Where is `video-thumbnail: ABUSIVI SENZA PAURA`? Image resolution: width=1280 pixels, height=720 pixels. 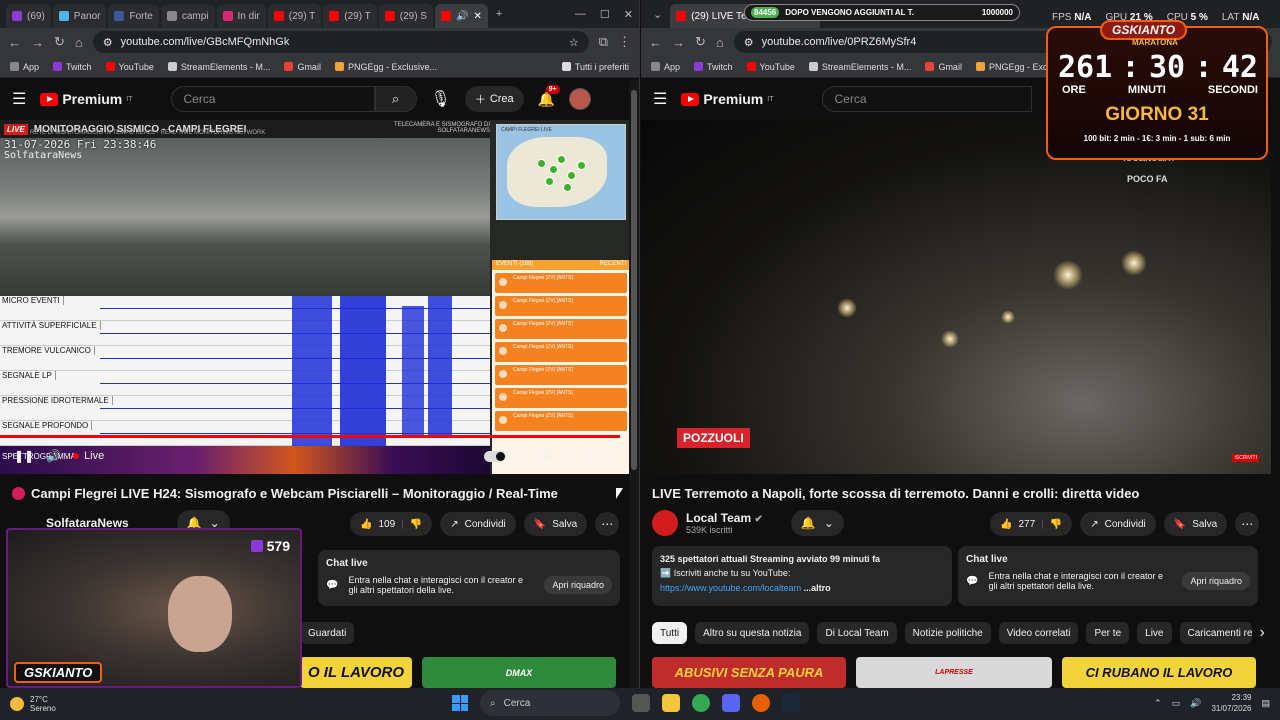
video-thumbnail: ABUSIVI SENZA PAURA is located at coordinates (749, 672).